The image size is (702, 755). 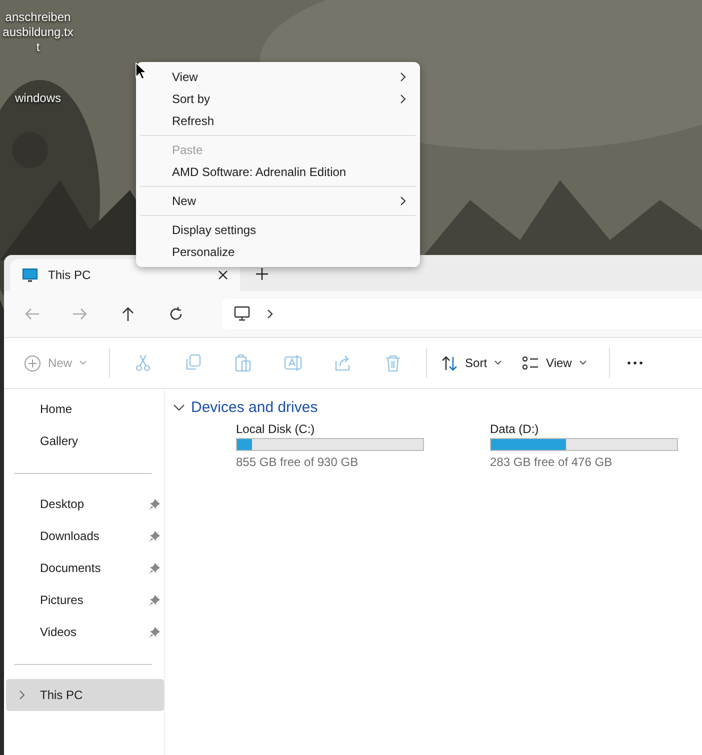 I want to click on drive-name: Data (D:), so click(x=584, y=429).